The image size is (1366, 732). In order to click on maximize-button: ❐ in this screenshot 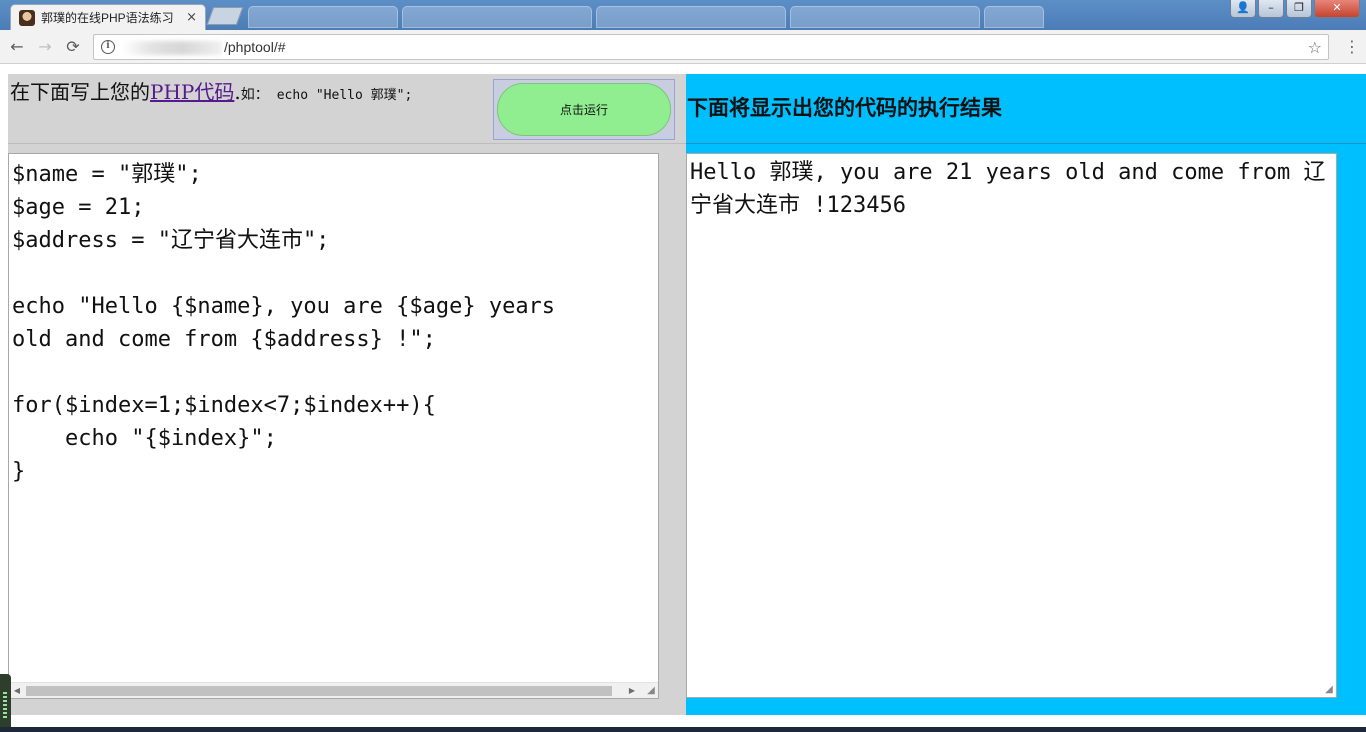, I will do `click(1299, 9)`.